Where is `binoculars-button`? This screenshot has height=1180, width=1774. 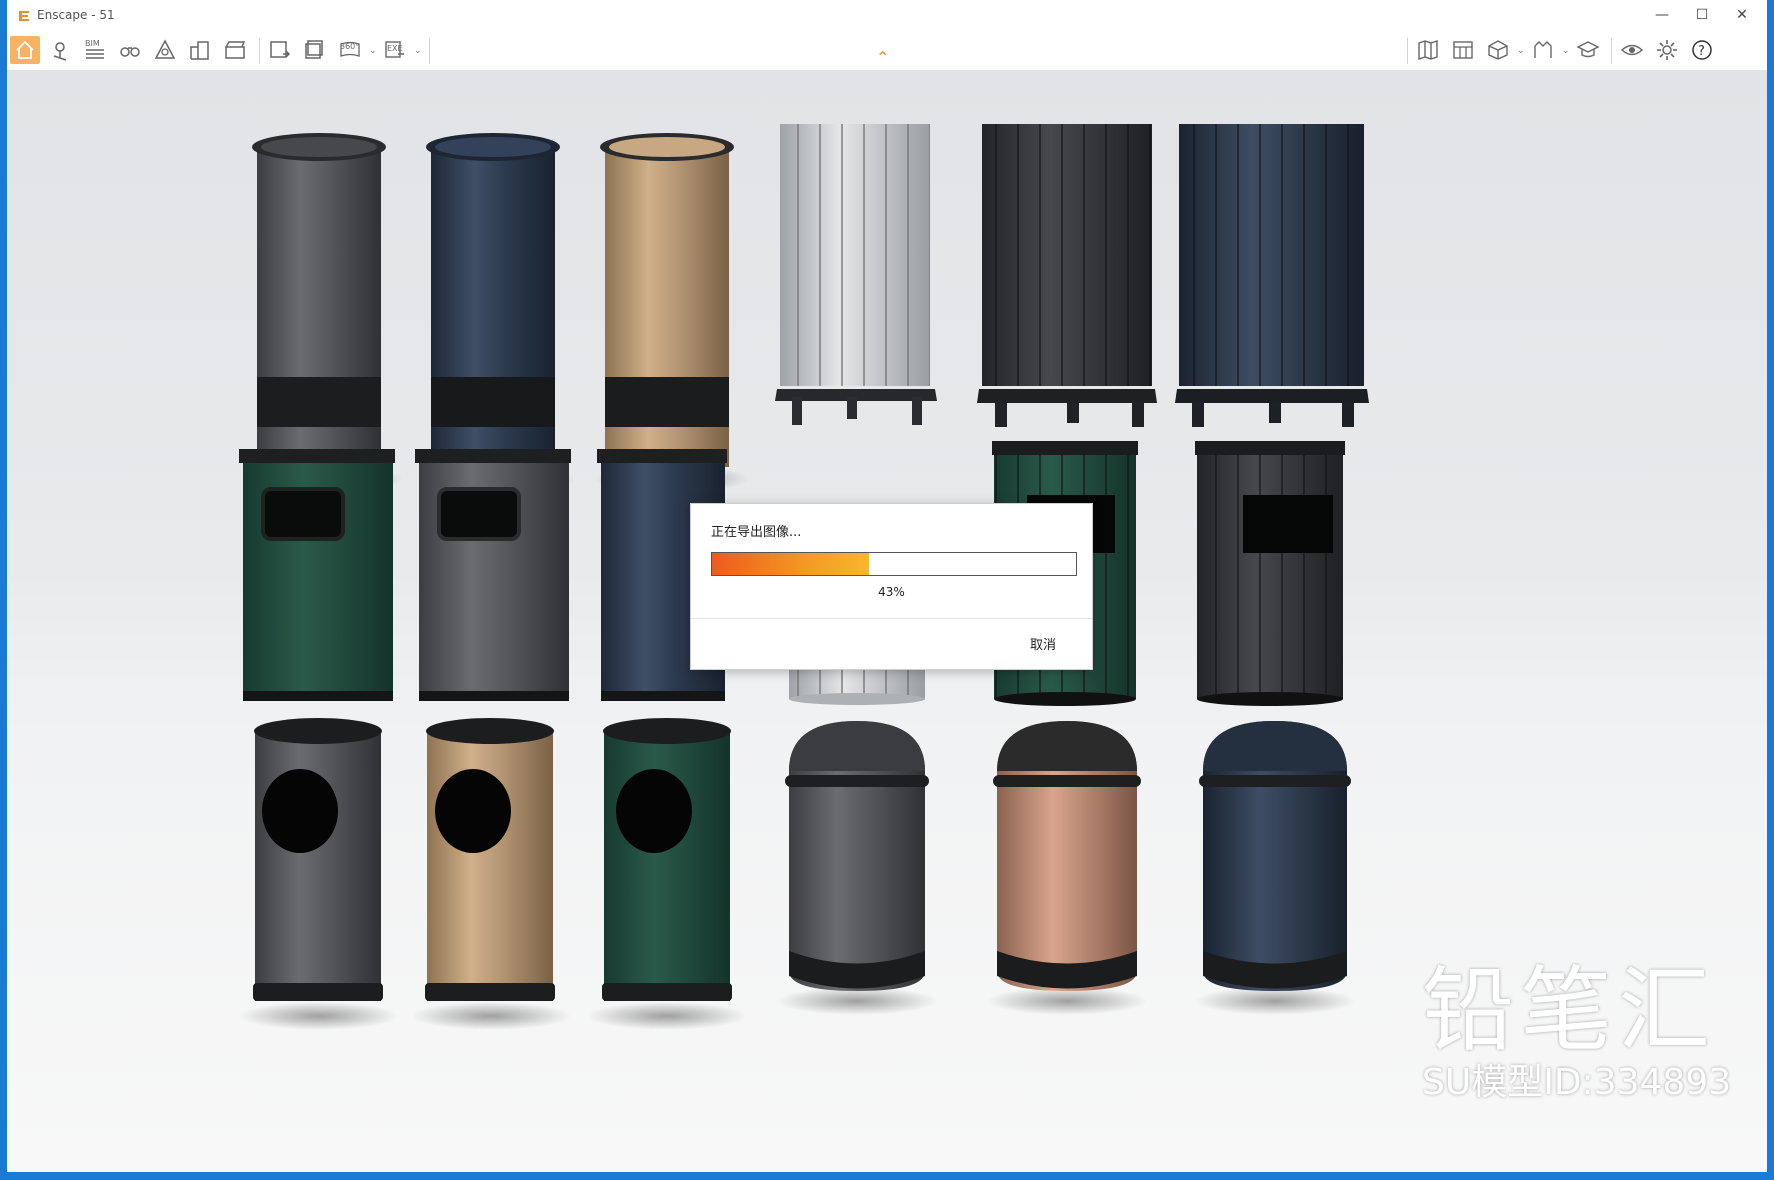
binoculars-button is located at coordinates (130, 50).